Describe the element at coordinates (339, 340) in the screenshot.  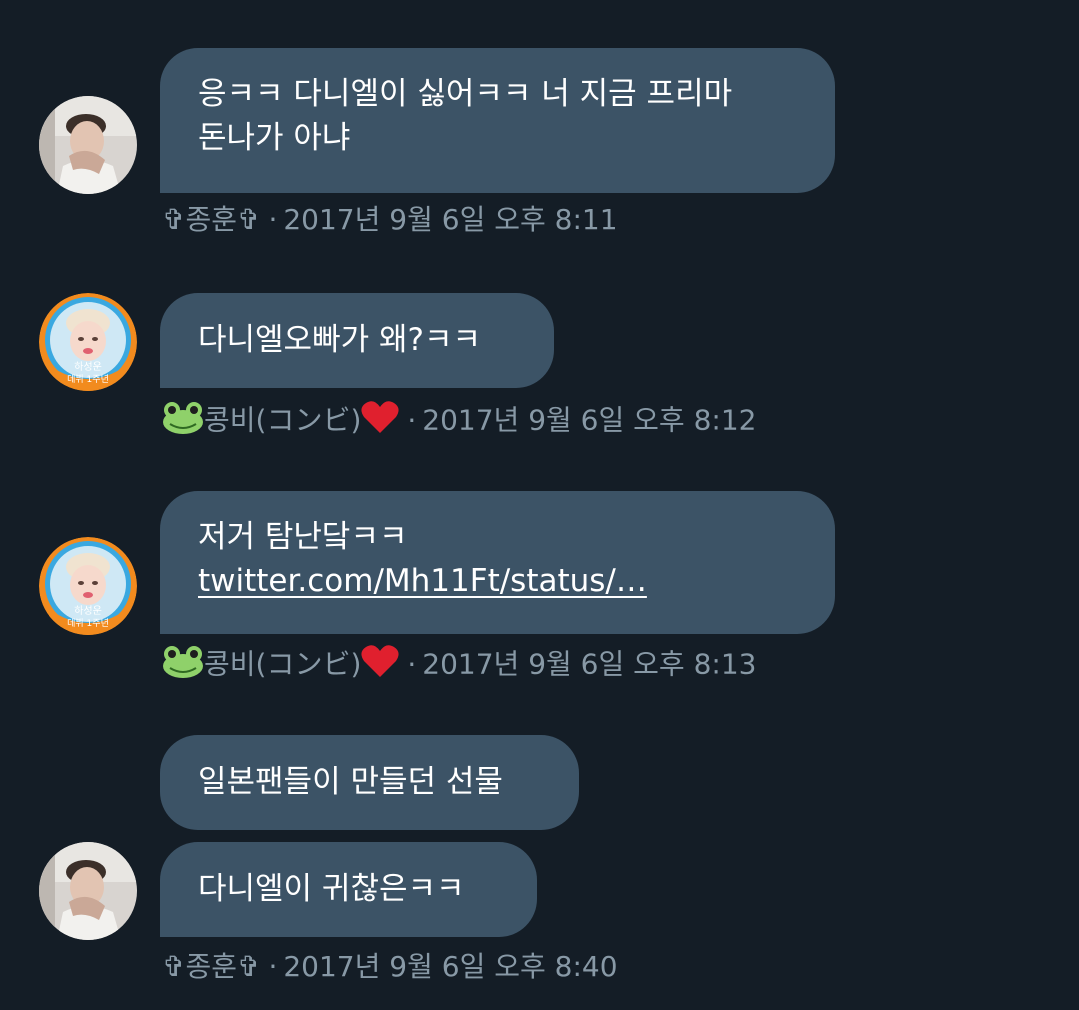
I see `message-text: 다니엘오빠가 왜?ㅋㅋ` at that location.